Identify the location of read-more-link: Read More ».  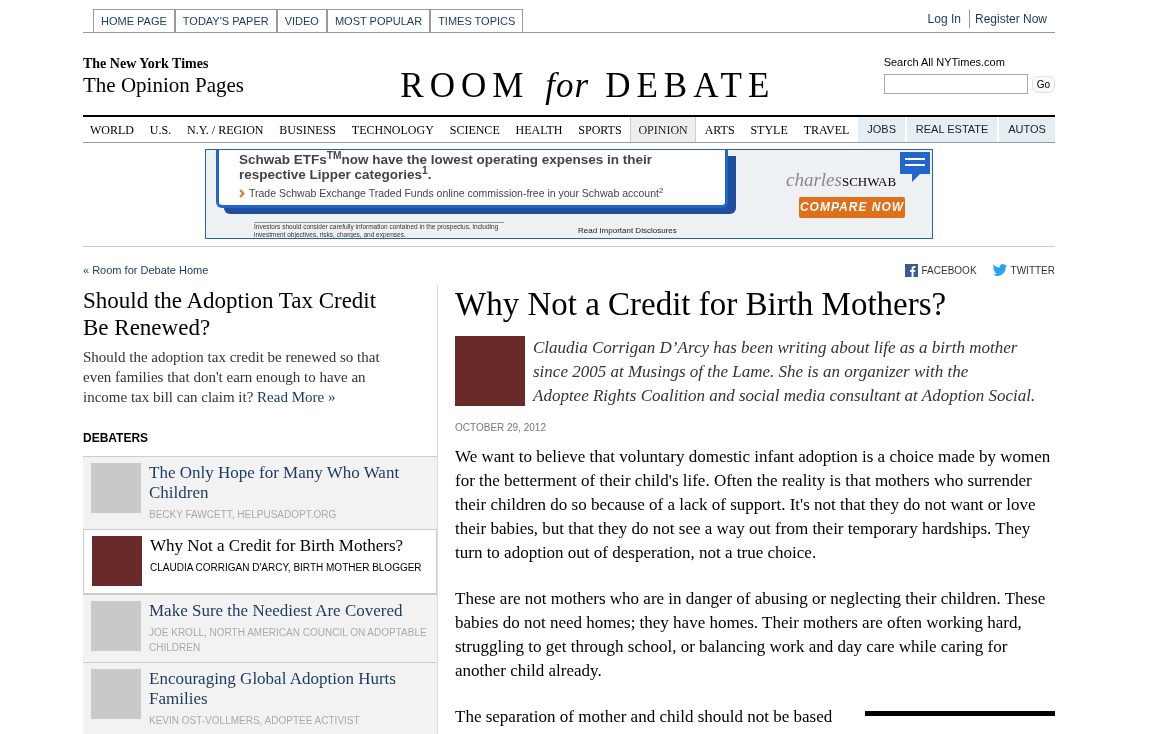
(296, 396).